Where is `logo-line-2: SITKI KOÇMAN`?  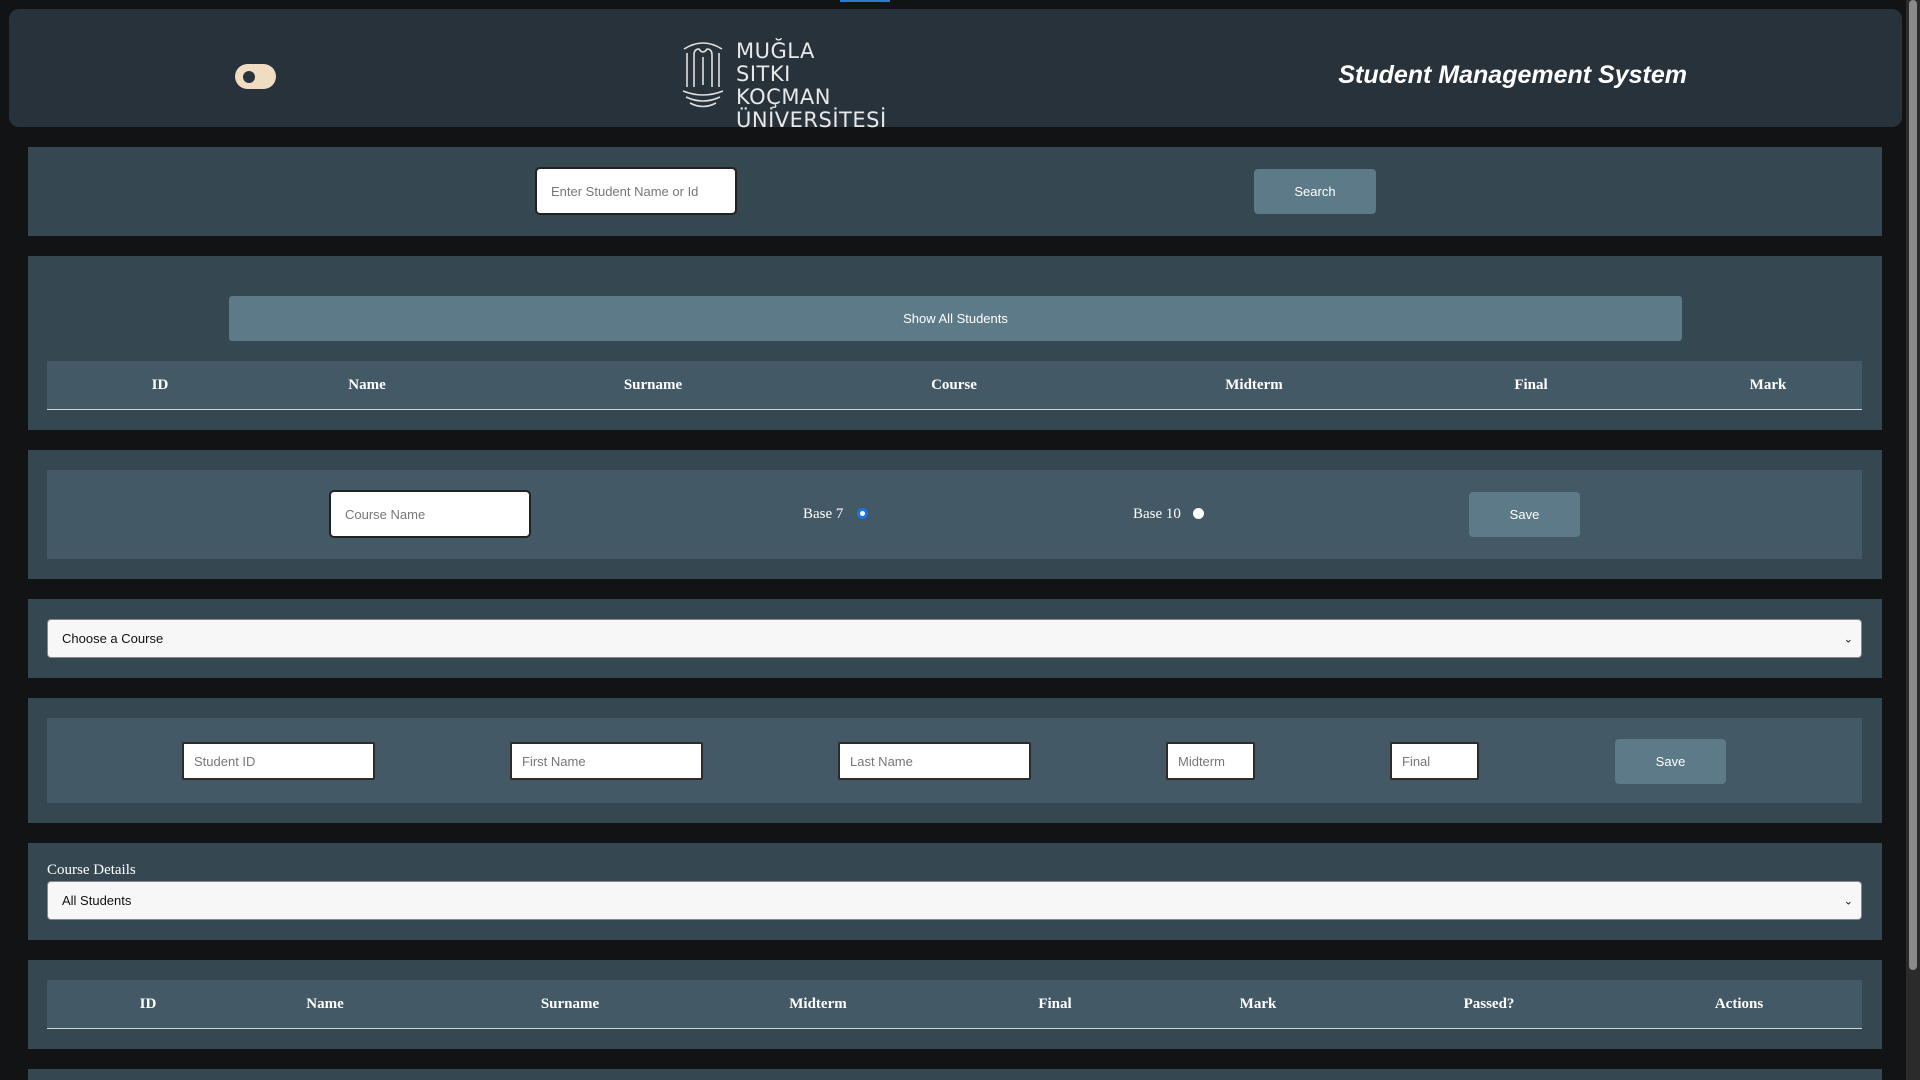 logo-line-2: SITKI KOÇMAN is located at coordinates (784, 85).